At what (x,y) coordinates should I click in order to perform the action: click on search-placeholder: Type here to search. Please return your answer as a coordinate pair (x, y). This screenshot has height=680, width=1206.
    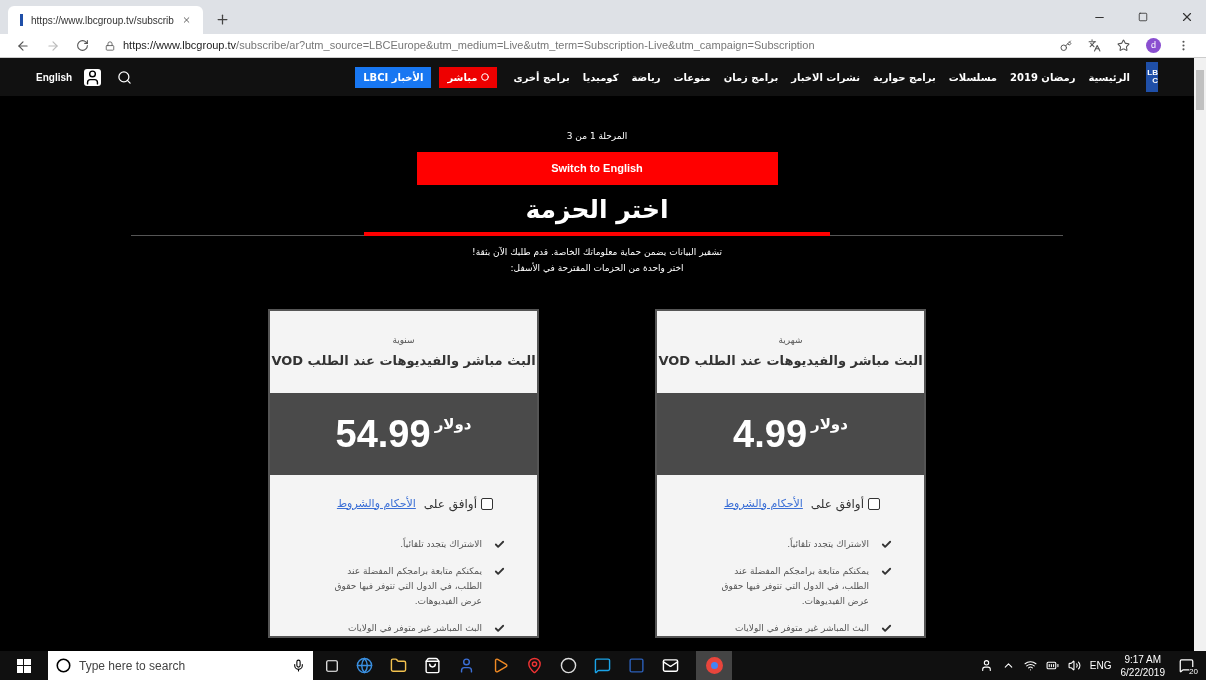
    Looking at the image, I should click on (181, 665).